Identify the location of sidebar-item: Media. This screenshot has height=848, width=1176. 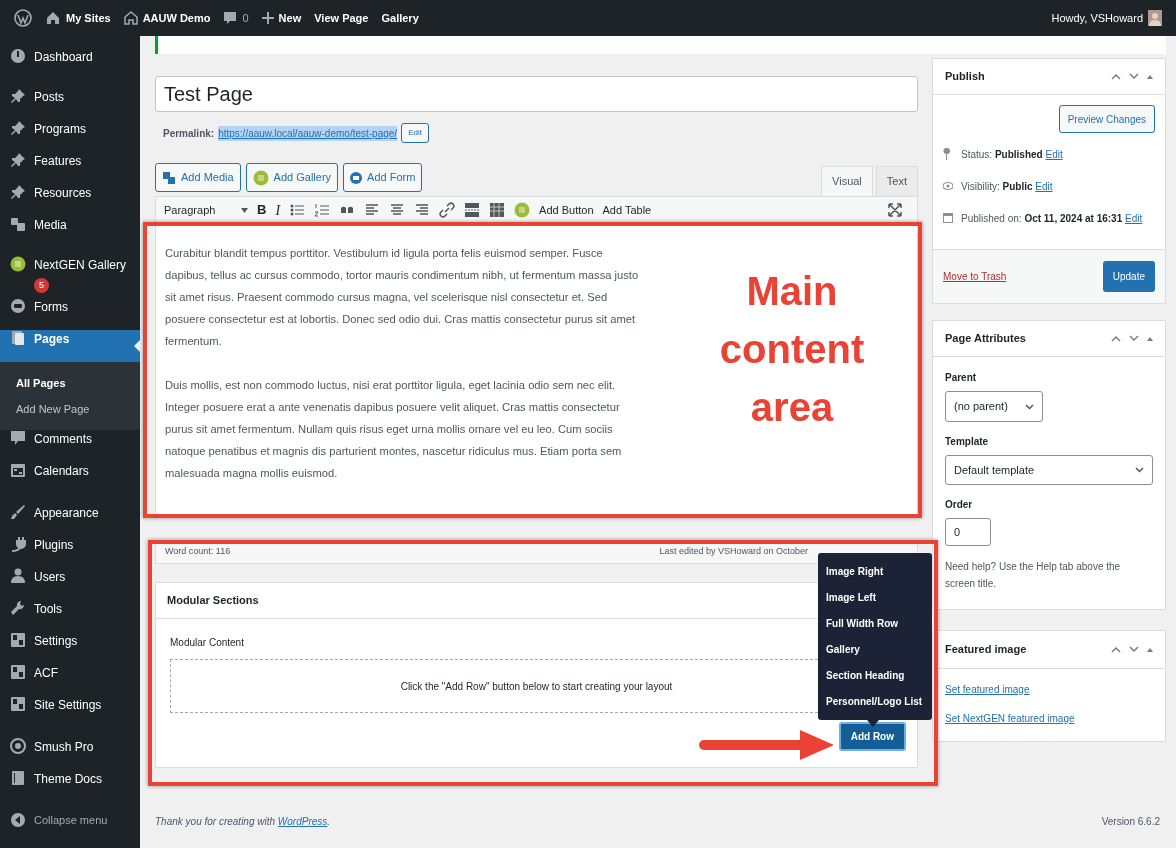
(70, 232).